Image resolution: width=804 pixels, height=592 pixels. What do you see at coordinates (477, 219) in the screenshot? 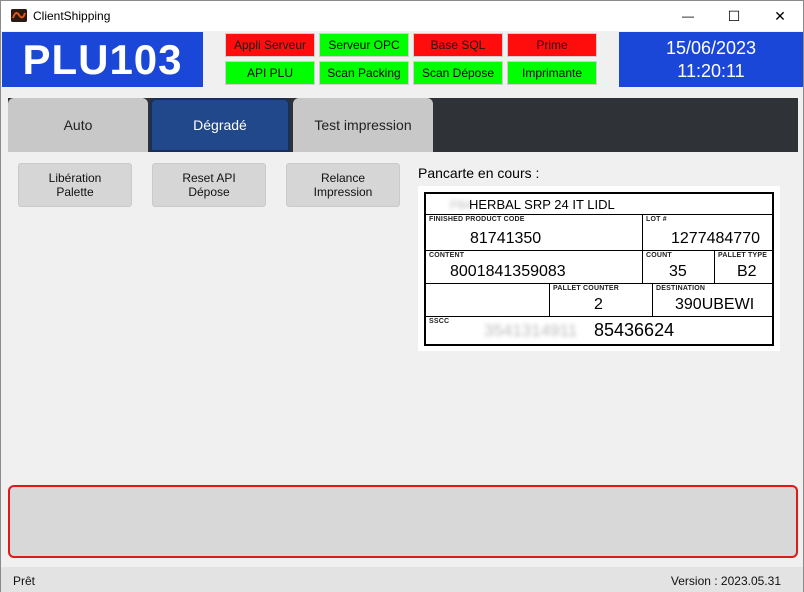
I see `finished-product-code-label: FINISHED PRODUCT CODE` at bounding box center [477, 219].